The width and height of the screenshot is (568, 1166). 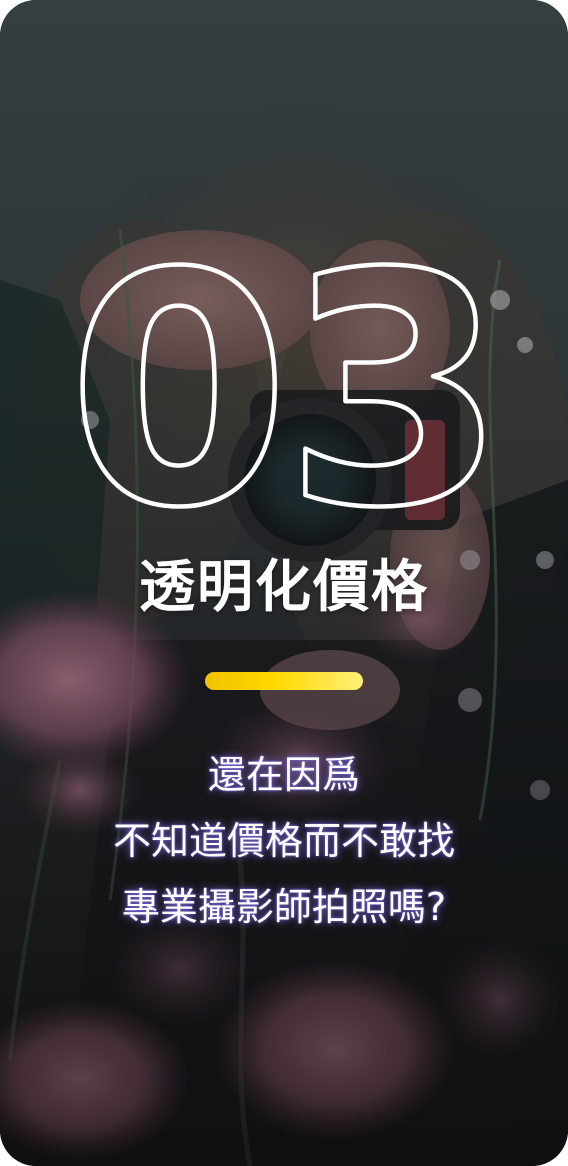 What do you see at coordinates (284, 907) in the screenshot?
I see `description-line-3: 專業攝影師拍照嗎?` at bounding box center [284, 907].